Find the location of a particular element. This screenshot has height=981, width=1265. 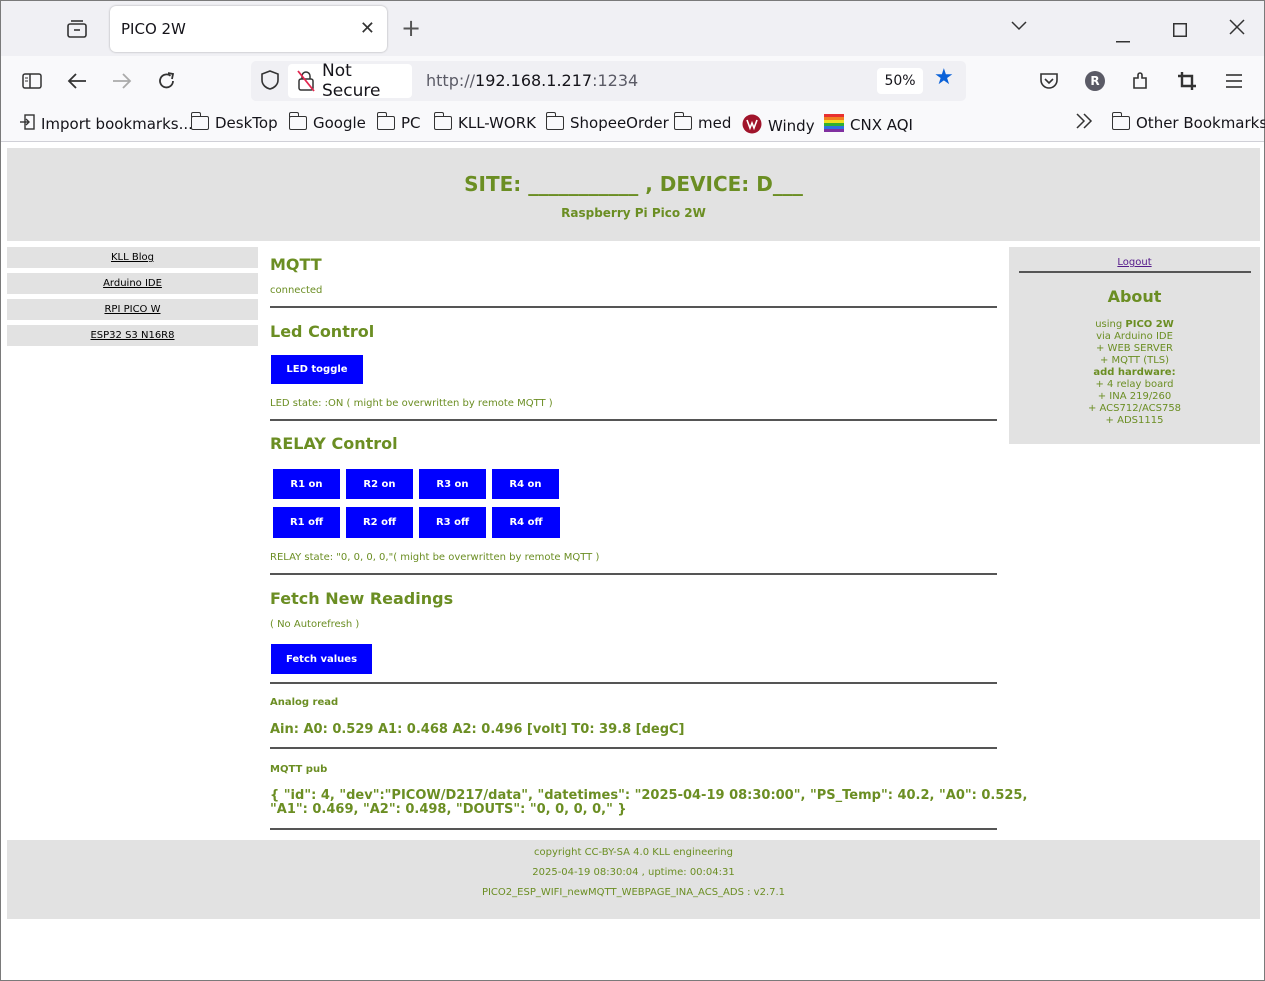

relay-3-on-button: R3 on is located at coordinates (452, 484).